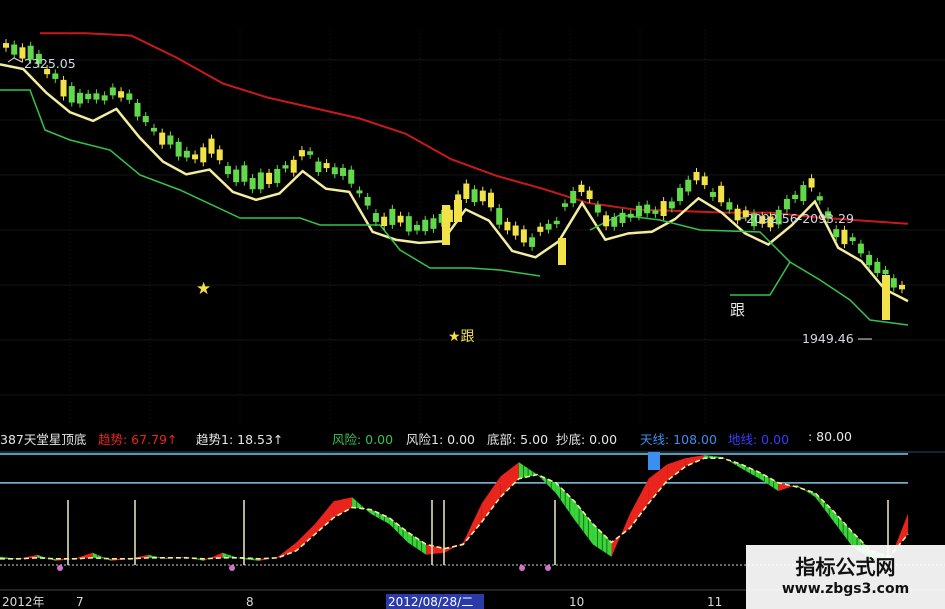 The height and width of the screenshot is (609, 945). Describe the element at coordinates (440, 439) in the screenshot. I see `legend-risk1: 风险1: 0.00` at that location.